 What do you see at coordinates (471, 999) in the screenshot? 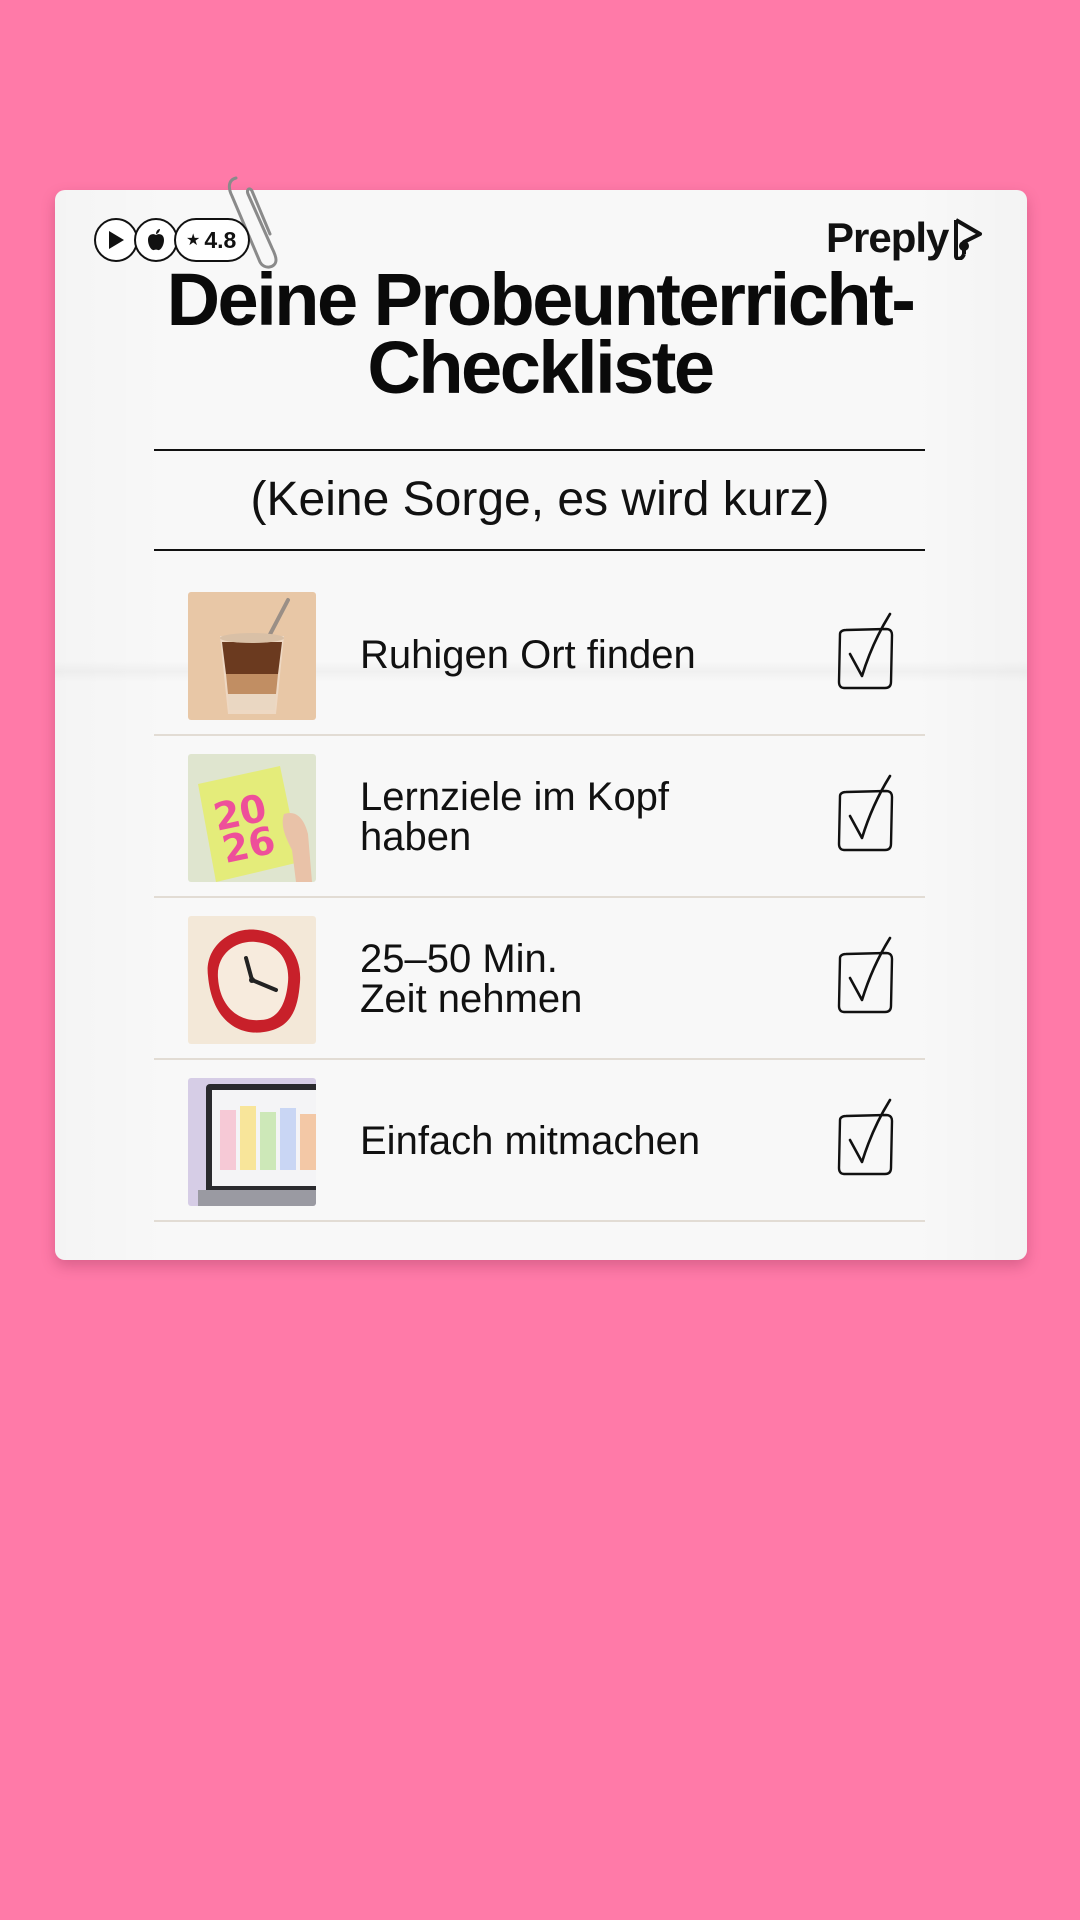
I see `item-label-line-2: Zeit nehmen` at bounding box center [471, 999].